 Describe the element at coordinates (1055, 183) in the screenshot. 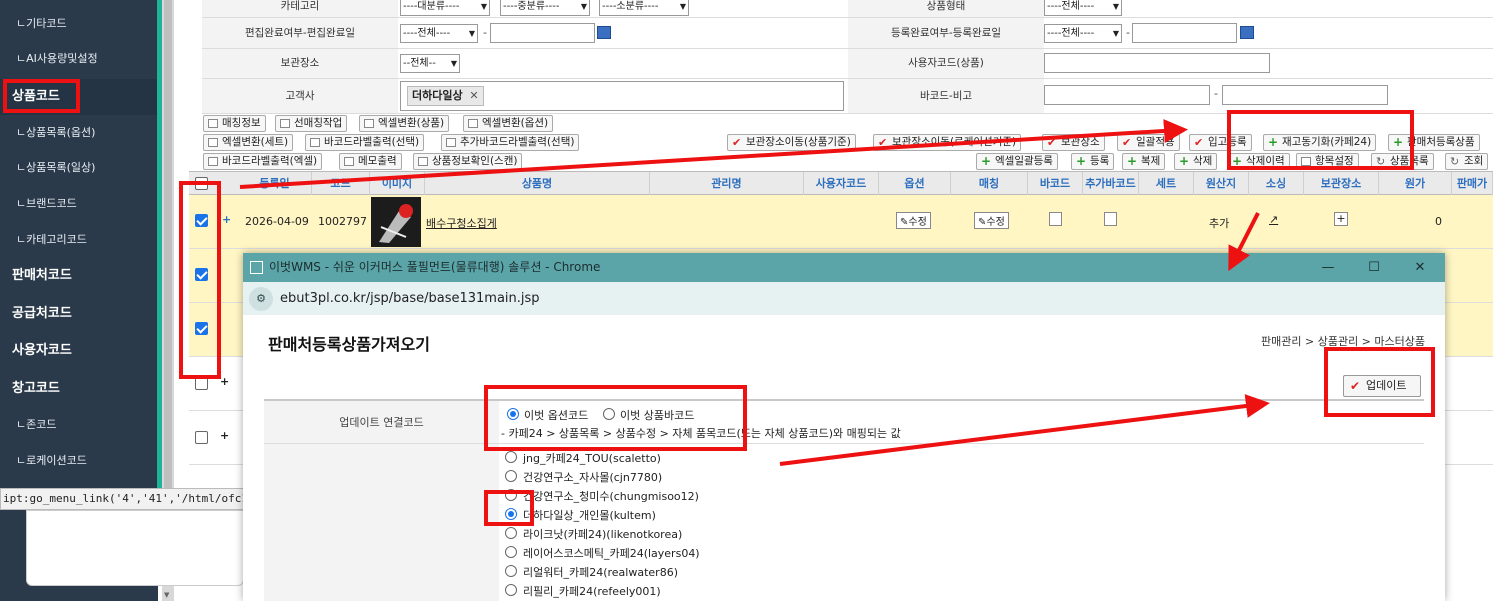

I see `col-barcode: 바코드` at that location.